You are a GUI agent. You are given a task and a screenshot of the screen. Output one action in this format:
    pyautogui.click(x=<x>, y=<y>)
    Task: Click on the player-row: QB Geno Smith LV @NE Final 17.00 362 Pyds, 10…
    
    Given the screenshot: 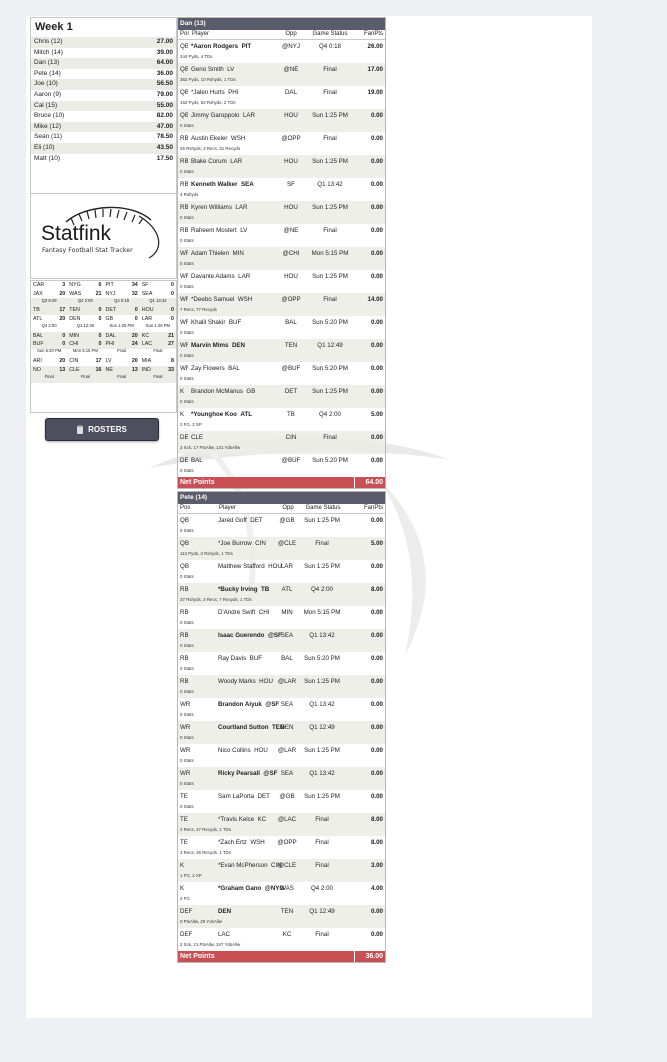 What is the action you would take?
    pyautogui.click(x=281, y=74)
    